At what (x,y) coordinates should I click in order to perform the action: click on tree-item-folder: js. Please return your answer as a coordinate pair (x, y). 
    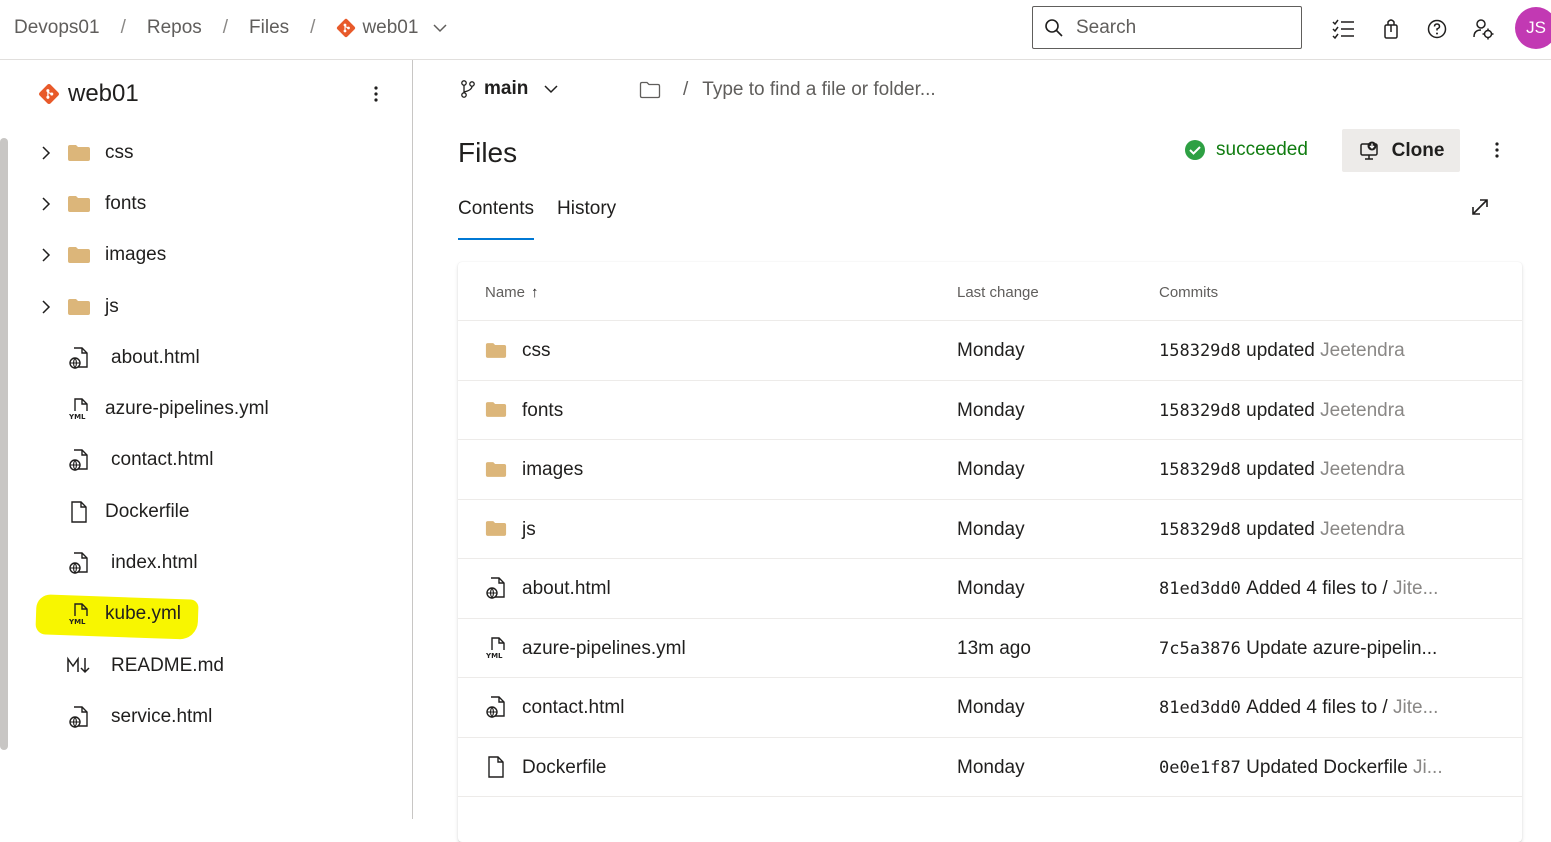
    Looking at the image, I should click on (206, 307).